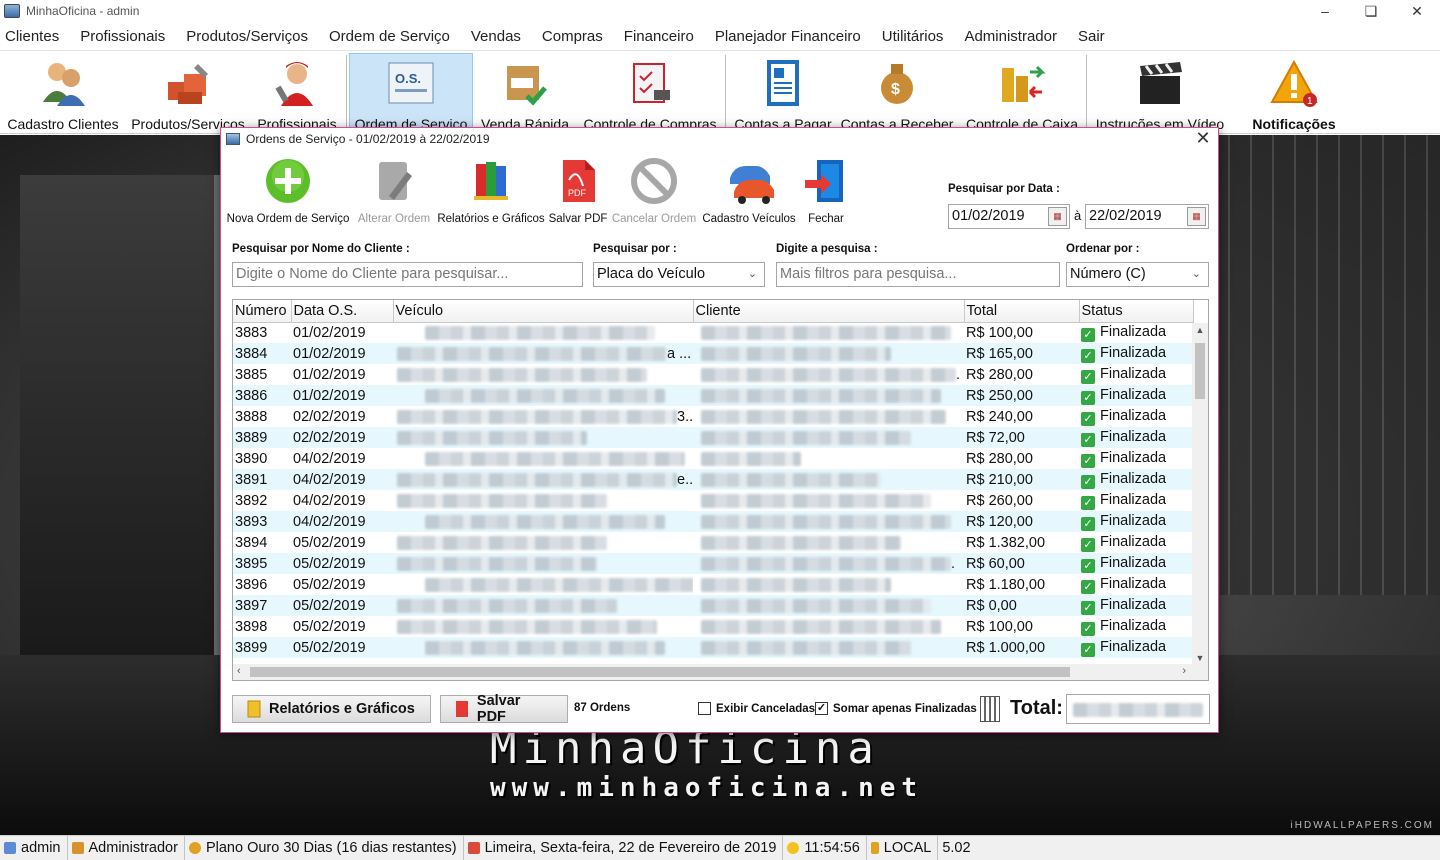 This screenshot has height=860, width=1440. I want to click on vertical-scrollbar: ▲ ▼, so click(1200, 494).